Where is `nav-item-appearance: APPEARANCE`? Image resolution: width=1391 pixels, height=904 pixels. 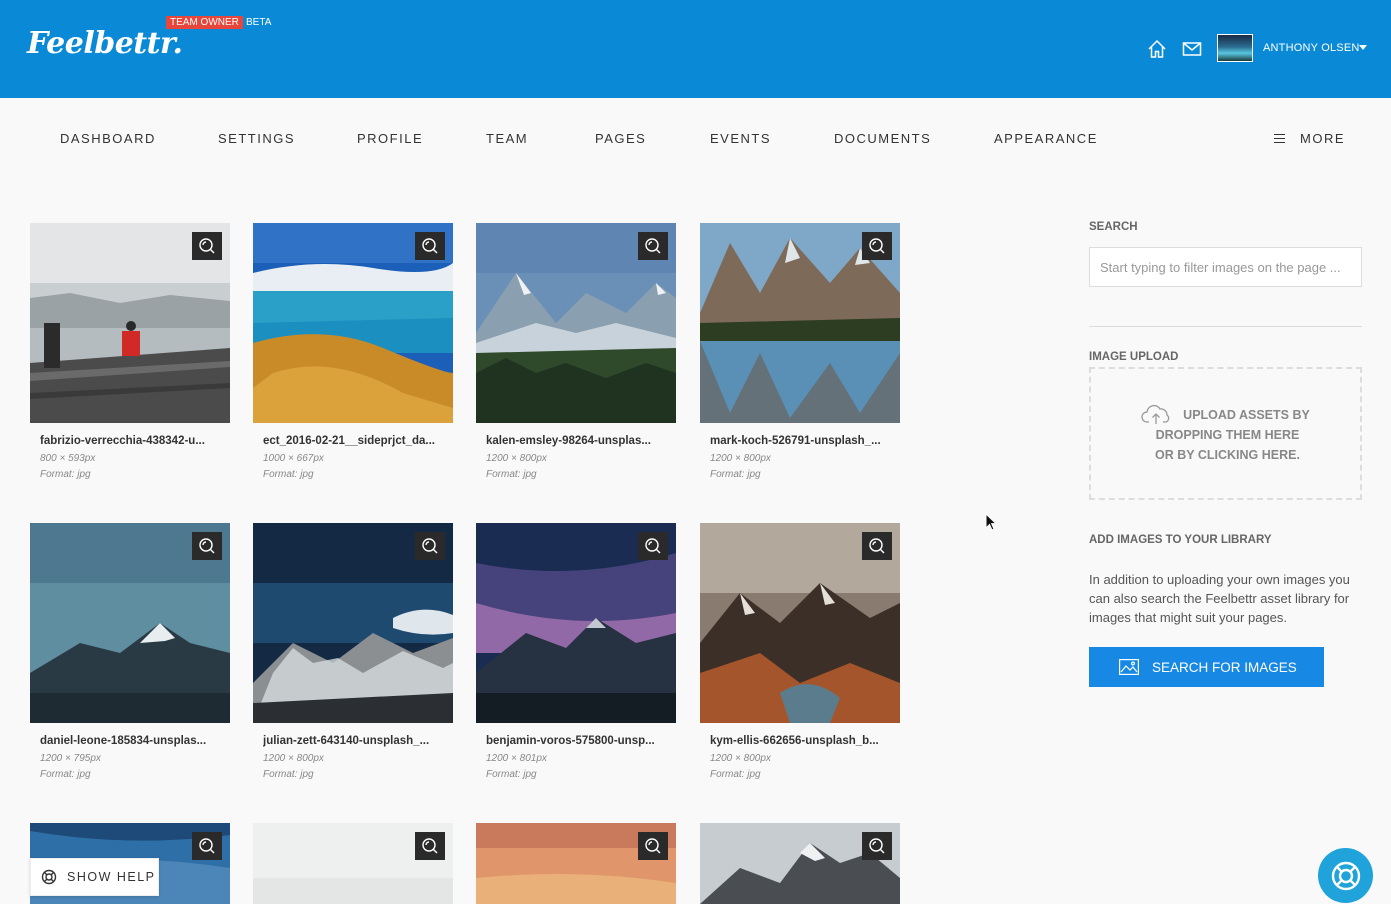
nav-item-appearance: APPEARANCE is located at coordinates (1046, 138).